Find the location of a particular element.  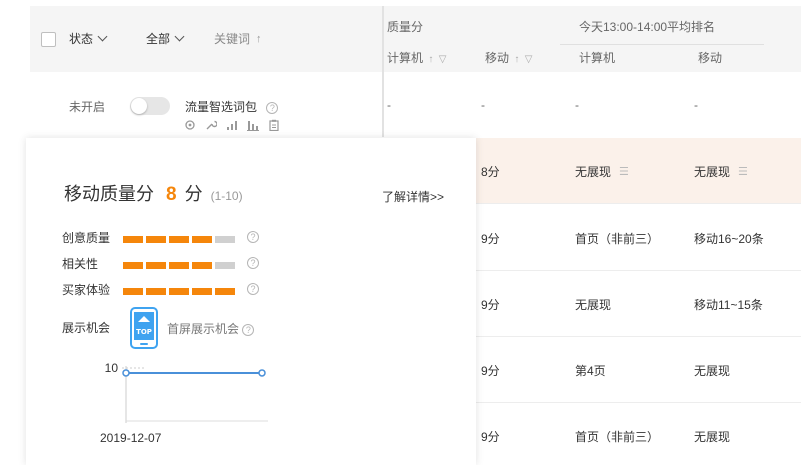

quality-pc-column: 计算机 ↑ ▽ is located at coordinates (416, 57).